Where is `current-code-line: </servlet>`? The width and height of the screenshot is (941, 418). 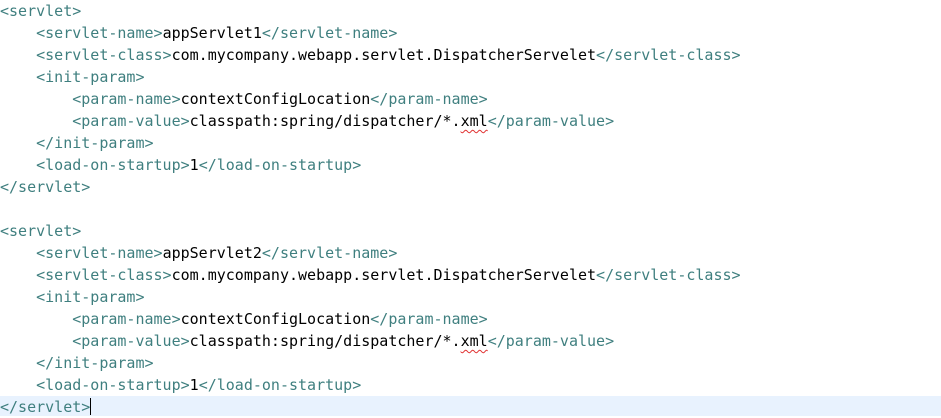 current-code-line: </servlet> is located at coordinates (470, 406).